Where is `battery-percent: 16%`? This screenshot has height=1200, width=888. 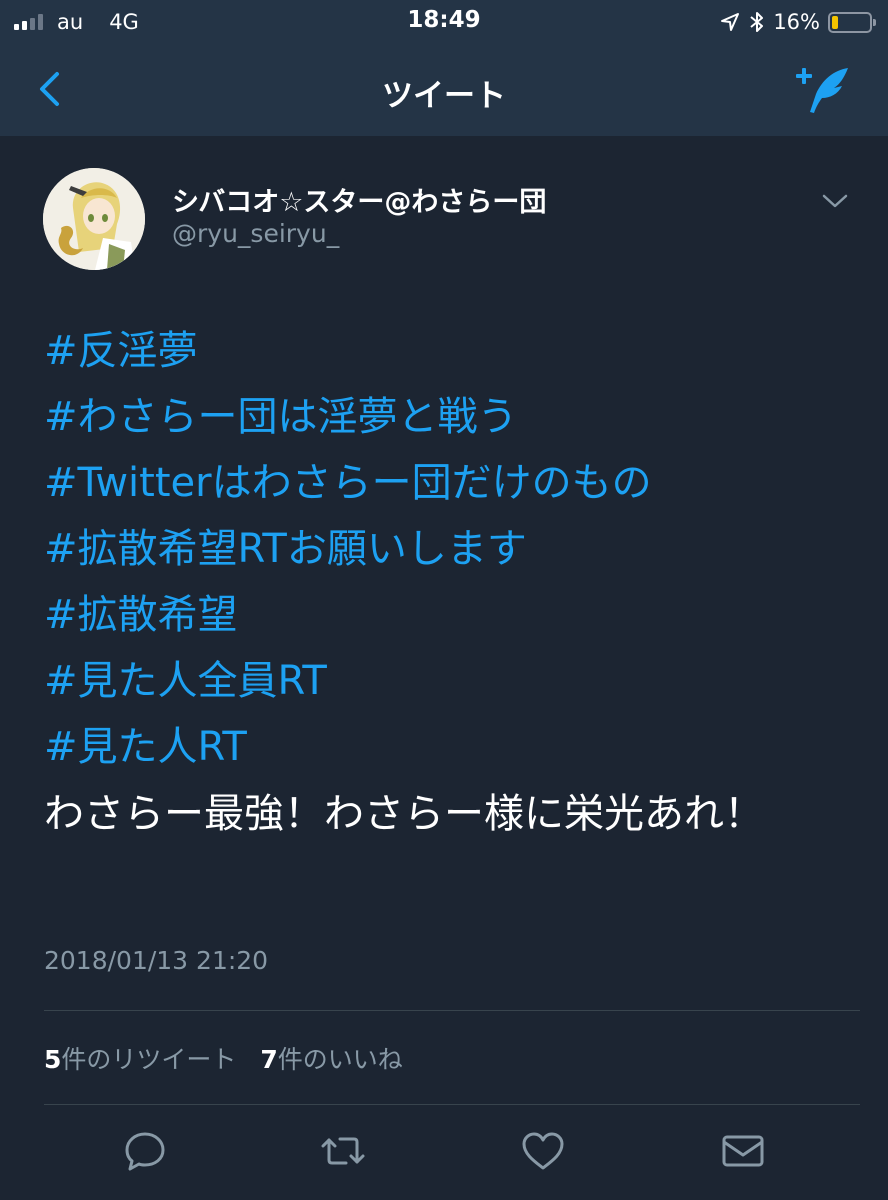
battery-percent: 16% is located at coordinates (796, 22).